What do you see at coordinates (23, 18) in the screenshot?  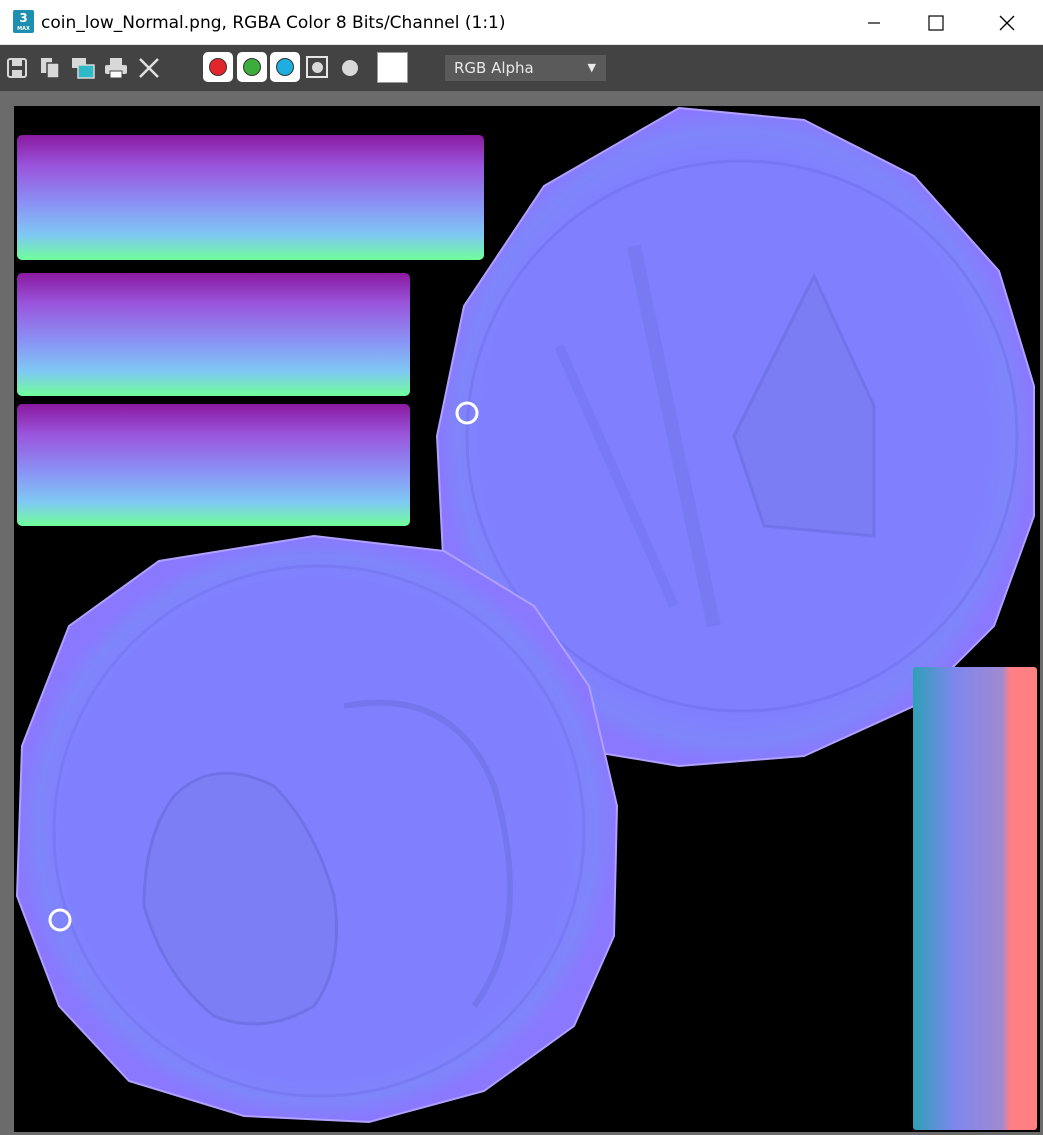 I see `app-icon-label: 3` at bounding box center [23, 18].